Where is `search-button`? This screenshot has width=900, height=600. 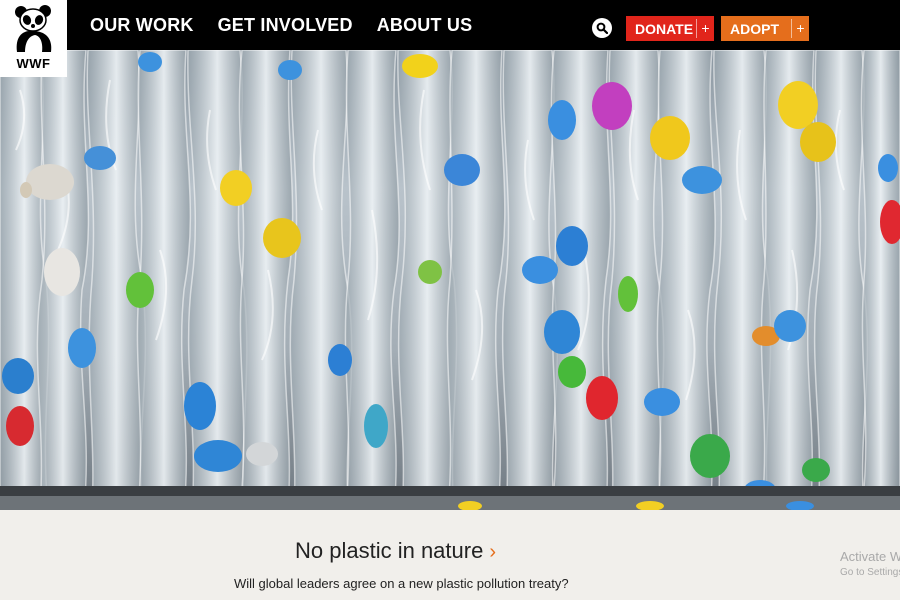
search-button is located at coordinates (602, 28).